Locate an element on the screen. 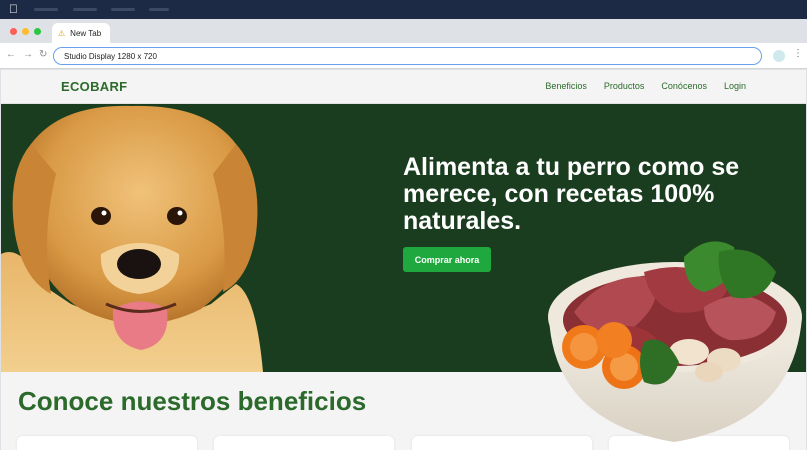  kebab-menu-icon: ⋮ is located at coordinates (798, 53).